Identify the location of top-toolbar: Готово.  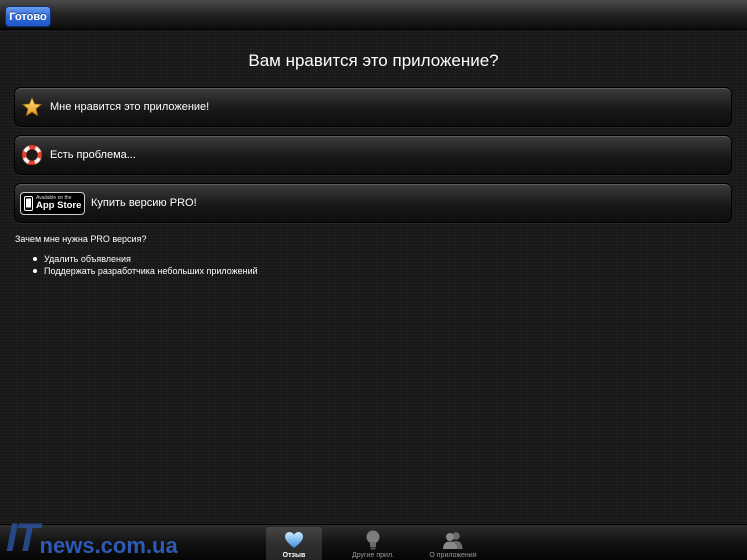
(373, 15).